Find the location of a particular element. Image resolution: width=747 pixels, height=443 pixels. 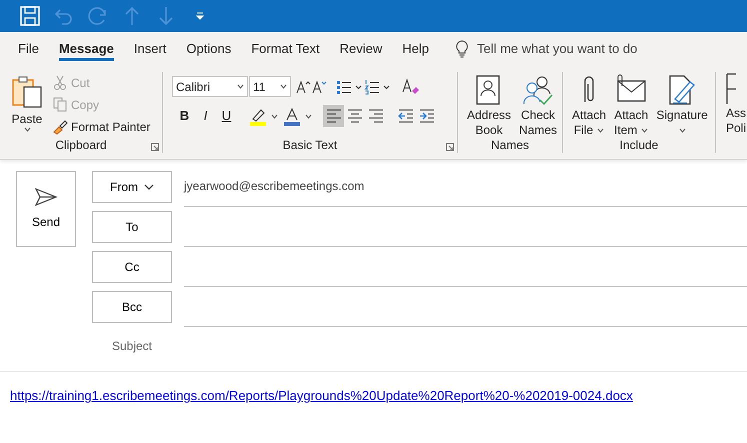

people-check-icon is located at coordinates (538, 91).